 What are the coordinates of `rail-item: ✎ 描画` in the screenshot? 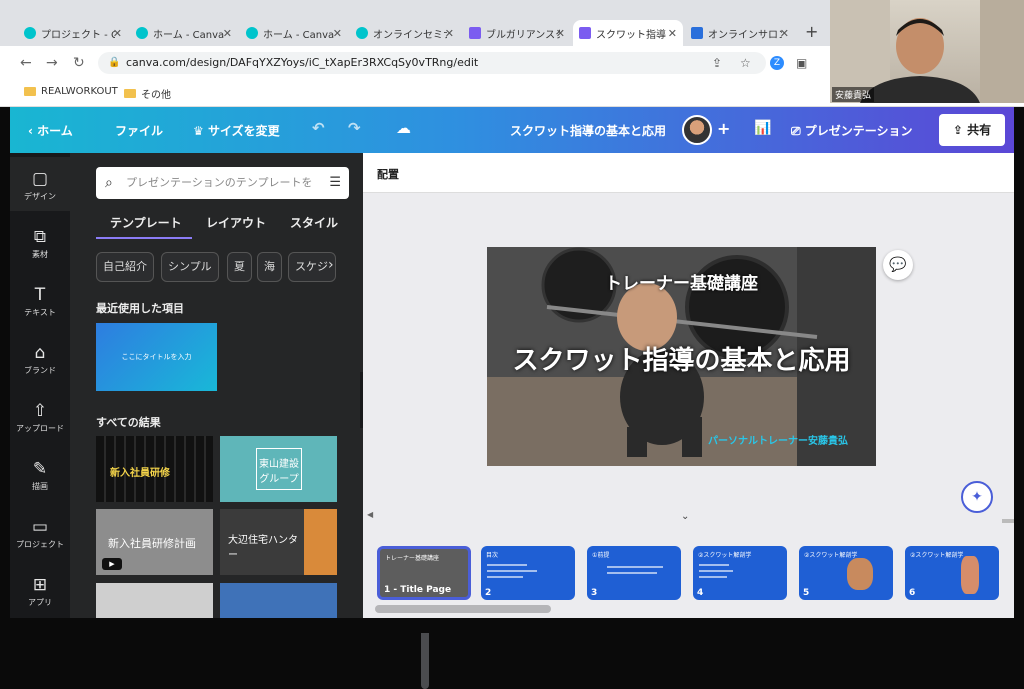 It's located at (40, 474).